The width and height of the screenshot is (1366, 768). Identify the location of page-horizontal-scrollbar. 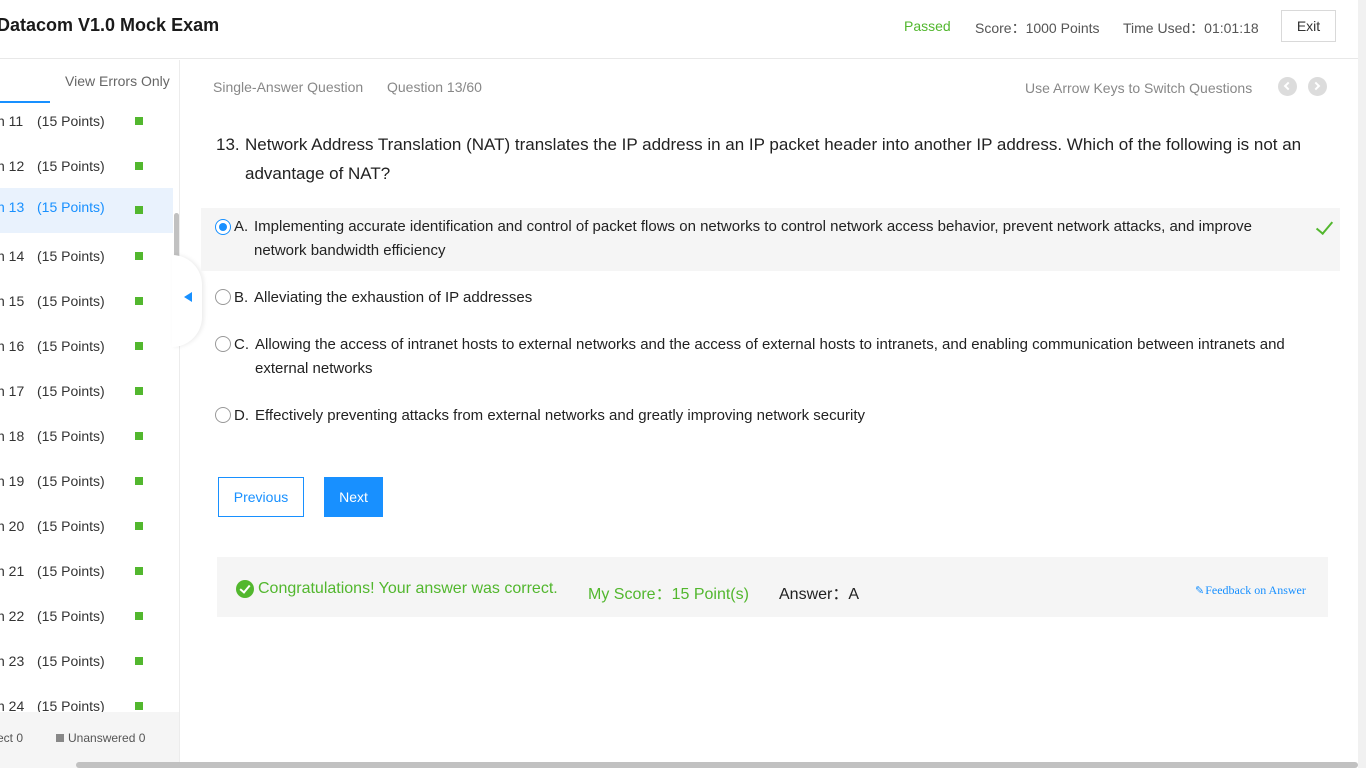
(717, 765).